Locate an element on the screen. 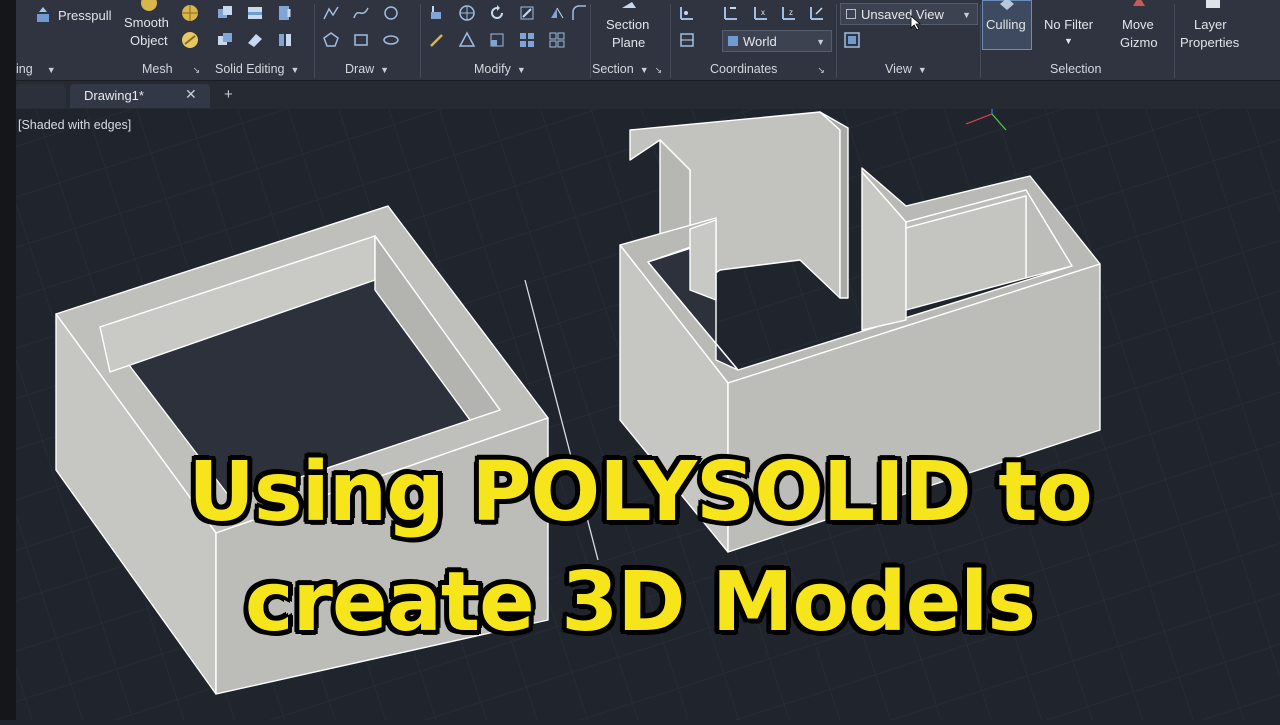  ribbon: Presspull Smooth Object Section Plane x is located at coordinates (640, 40).